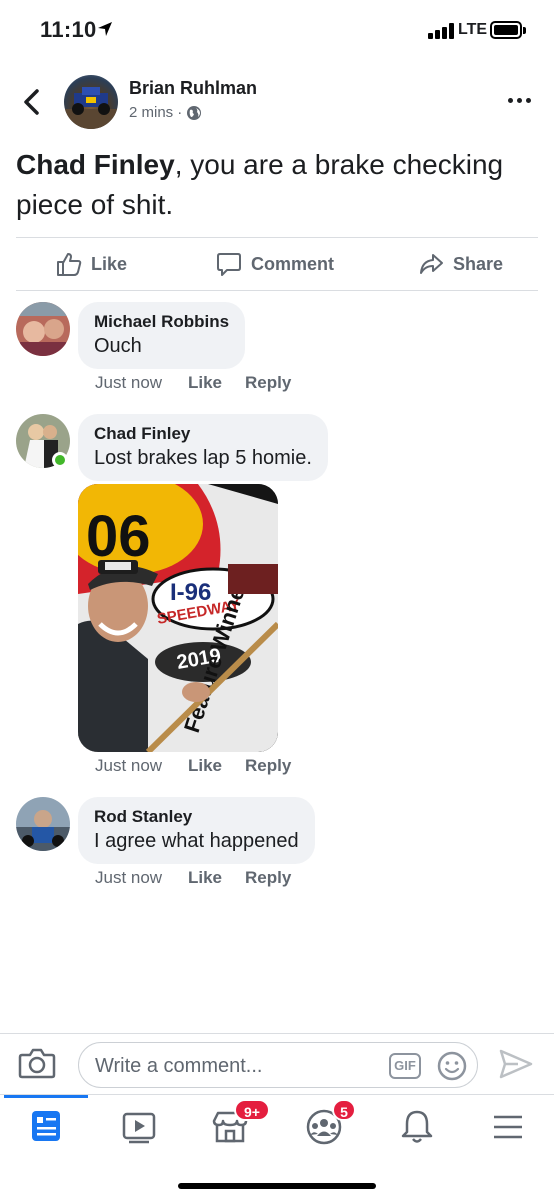  Describe the element at coordinates (46, 1127) in the screenshot. I see `news-feed-icon` at that location.